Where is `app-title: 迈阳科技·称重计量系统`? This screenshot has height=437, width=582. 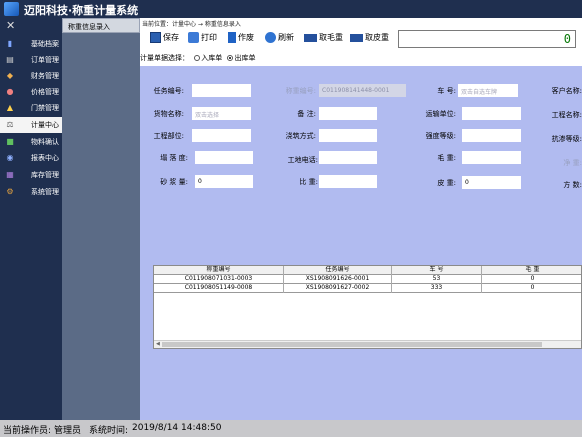
app-title: 迈阳科技·称重计量系统 is located at coordinates (81, 10).